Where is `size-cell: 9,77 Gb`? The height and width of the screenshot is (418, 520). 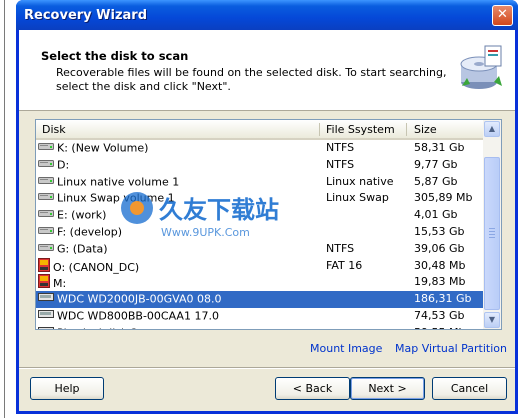 size-cell: 9,77 Gb is located at coordinates (436, 164).